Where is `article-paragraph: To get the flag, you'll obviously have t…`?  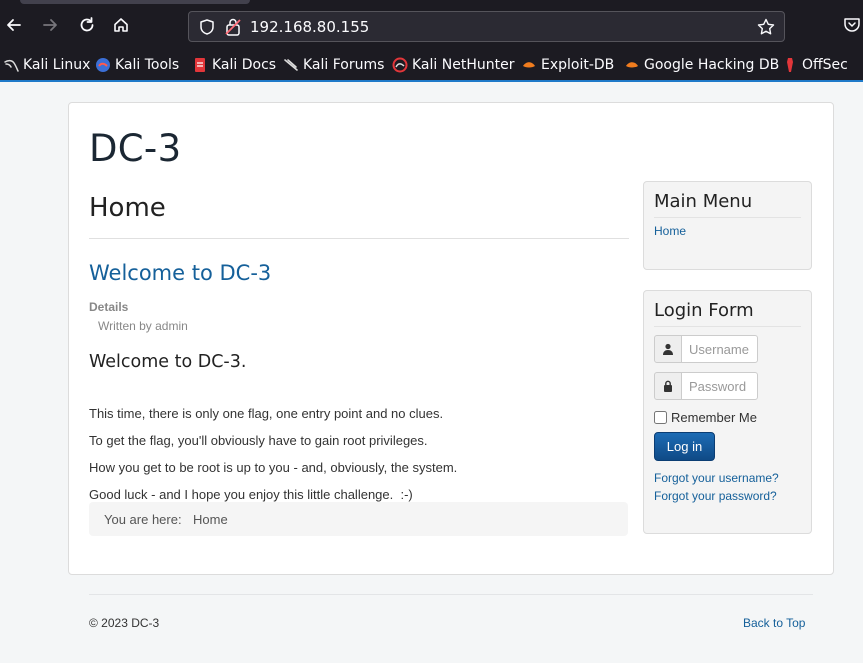
article-paragraph: To get the flag, you'll obviously have t… is located at coordinates (258, 440).